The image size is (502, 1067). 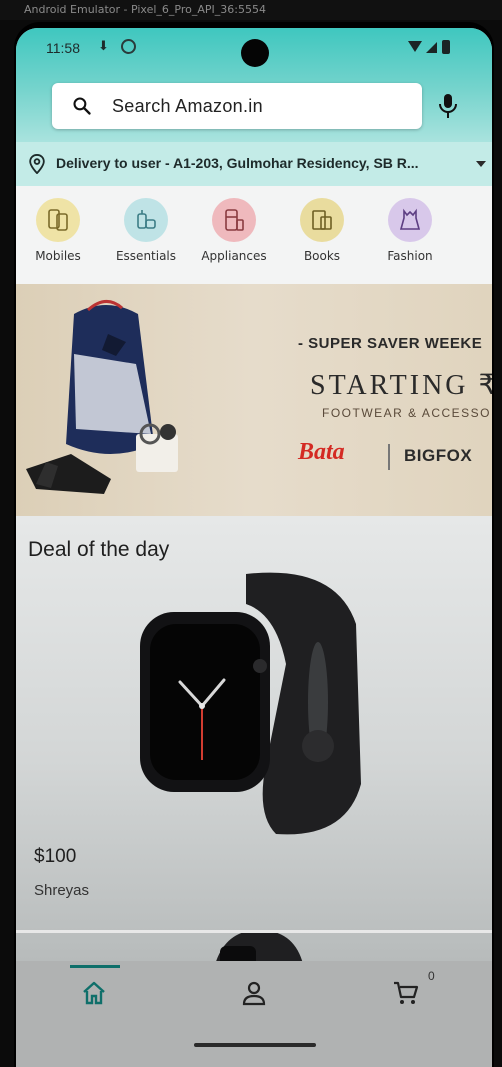 I want to click on account-icon, so click(x=254, y=993).